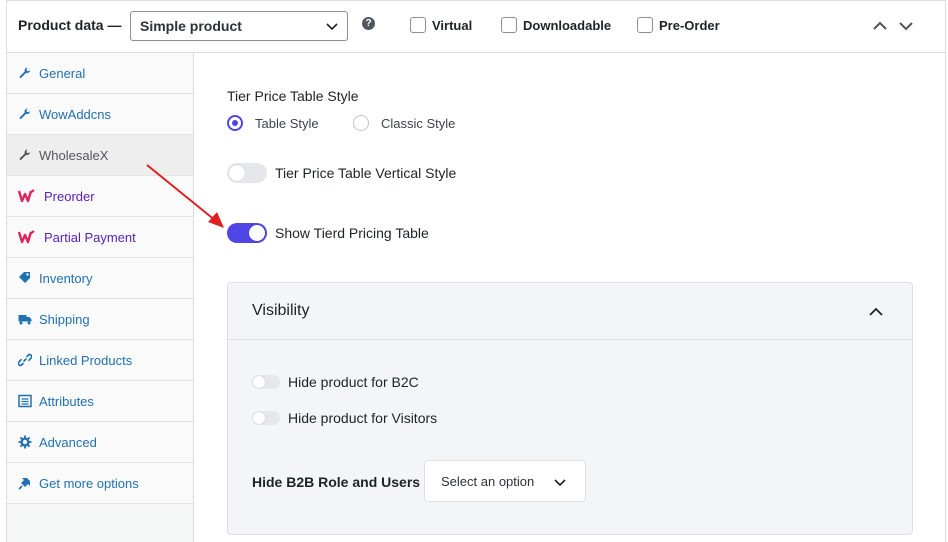  What do you see at coordinates (567, 25) in the screenshot?
I see `downloadable-label: Downloadable` at bounding box center [567, 25].